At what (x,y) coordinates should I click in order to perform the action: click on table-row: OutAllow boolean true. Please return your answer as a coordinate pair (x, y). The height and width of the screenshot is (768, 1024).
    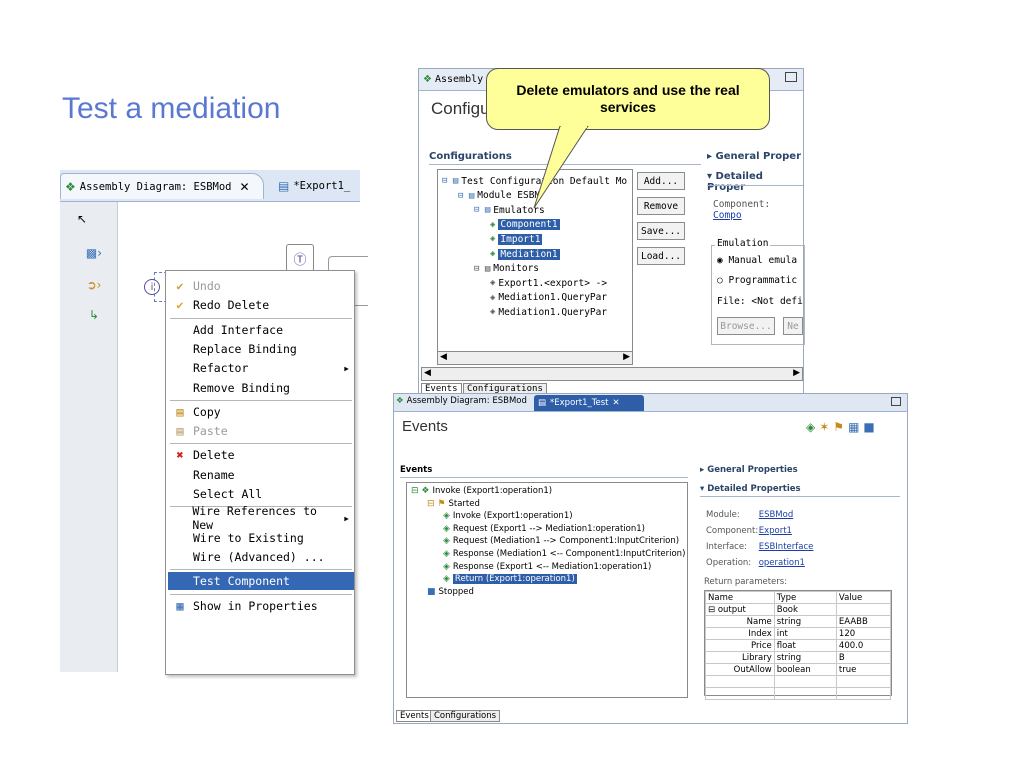
    Looking at the image, I should click on (798, 669).